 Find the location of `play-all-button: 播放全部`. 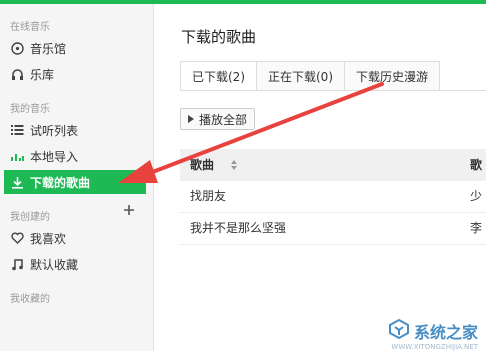

play-all-button: 播放全部 is located at coordinates (218, 119).